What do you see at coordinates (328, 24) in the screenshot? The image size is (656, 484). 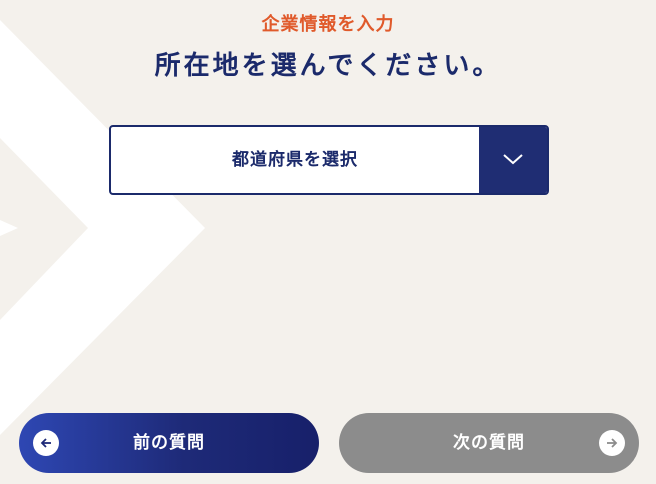 I see `step-label: 企業情報を入力` at bounding box center [328, 24].